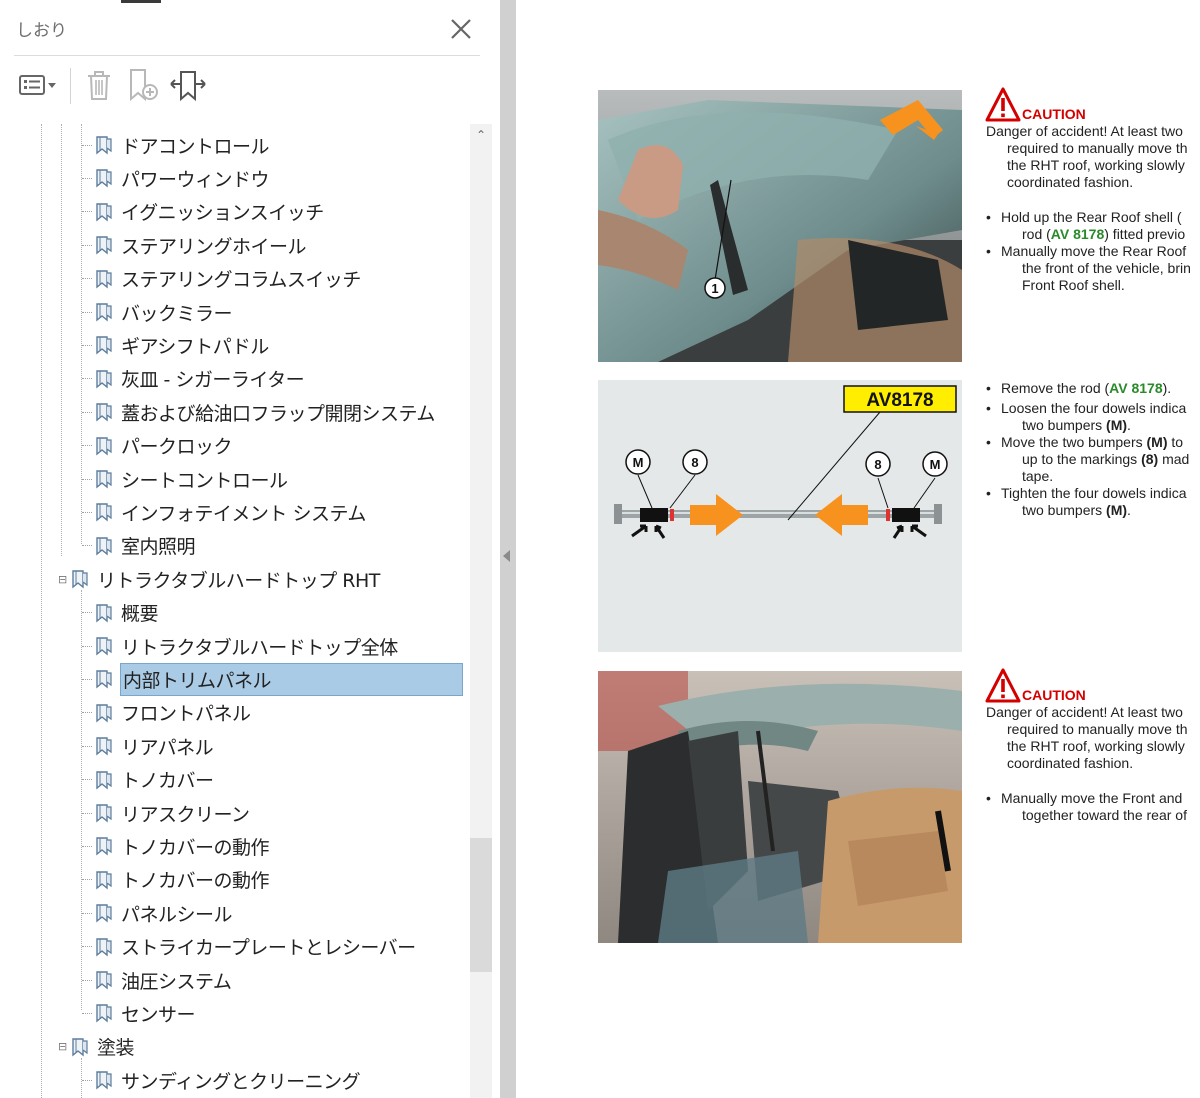  What do you see at coordinates (195, 179) in the screenshot?
I see `bookmark-label: パワーウィンドウ` at bounding box center [195, 179].